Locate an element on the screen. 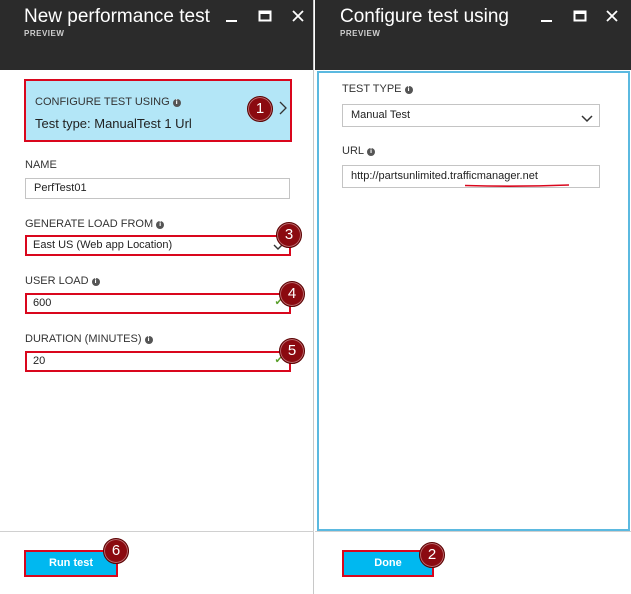  name-label: NAME is located at coordinates (41, 165).